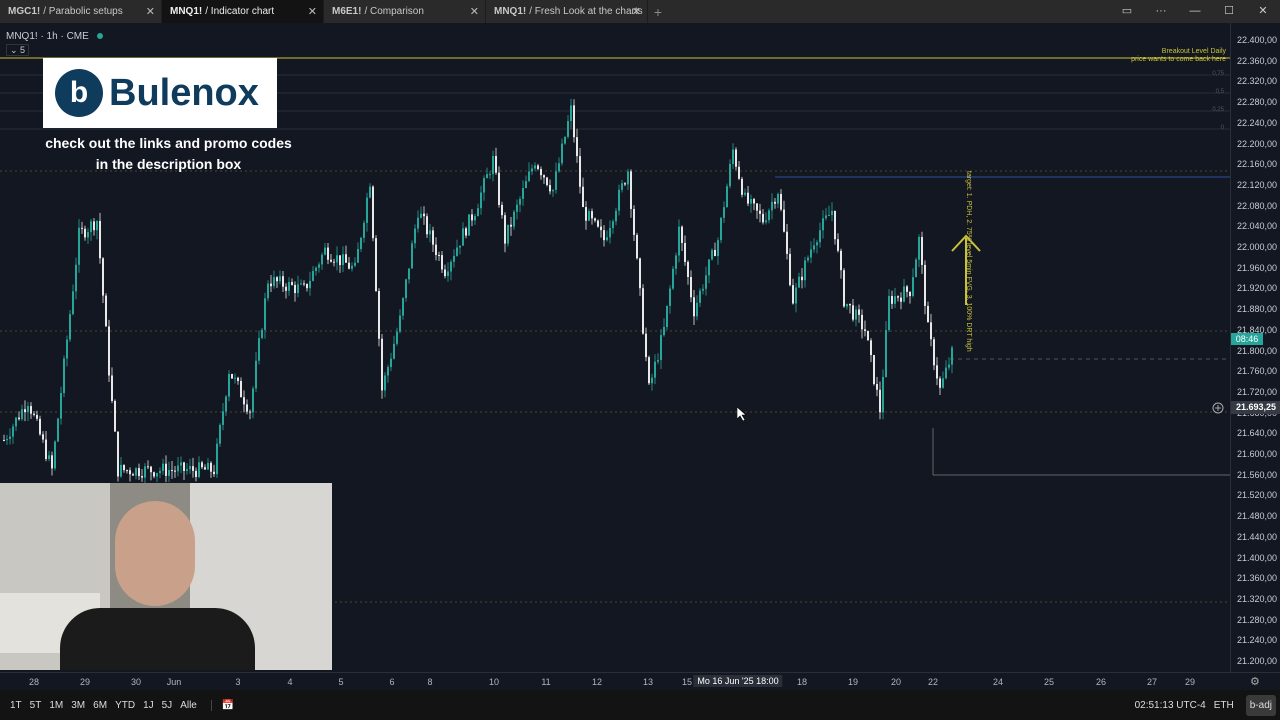 The width and height of the screenshot is (1280, 720). What do you see at coordinates (1218, 408) in the screenshot?
I see `crosshair-add-icon` at bounding box center [1218, 408].